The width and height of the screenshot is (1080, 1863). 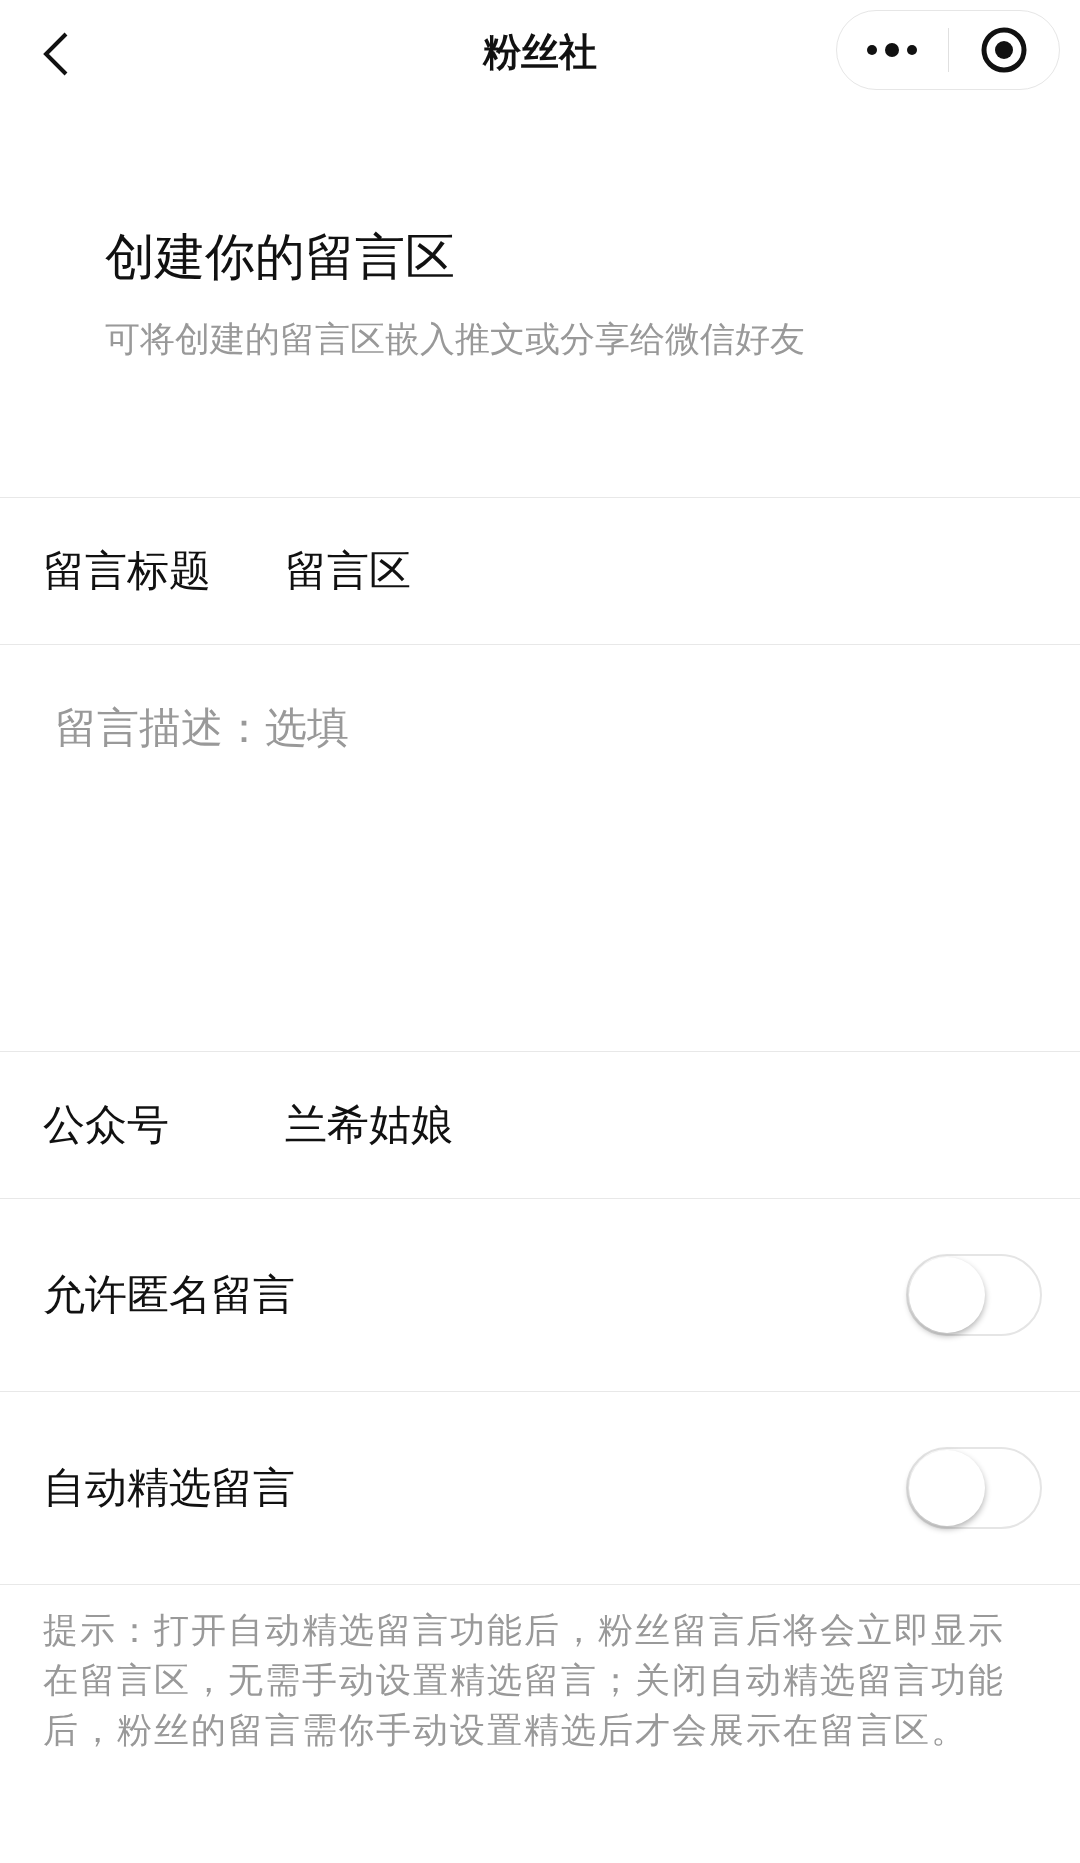 I want to click on more-icon, so click(x=892, y=50).